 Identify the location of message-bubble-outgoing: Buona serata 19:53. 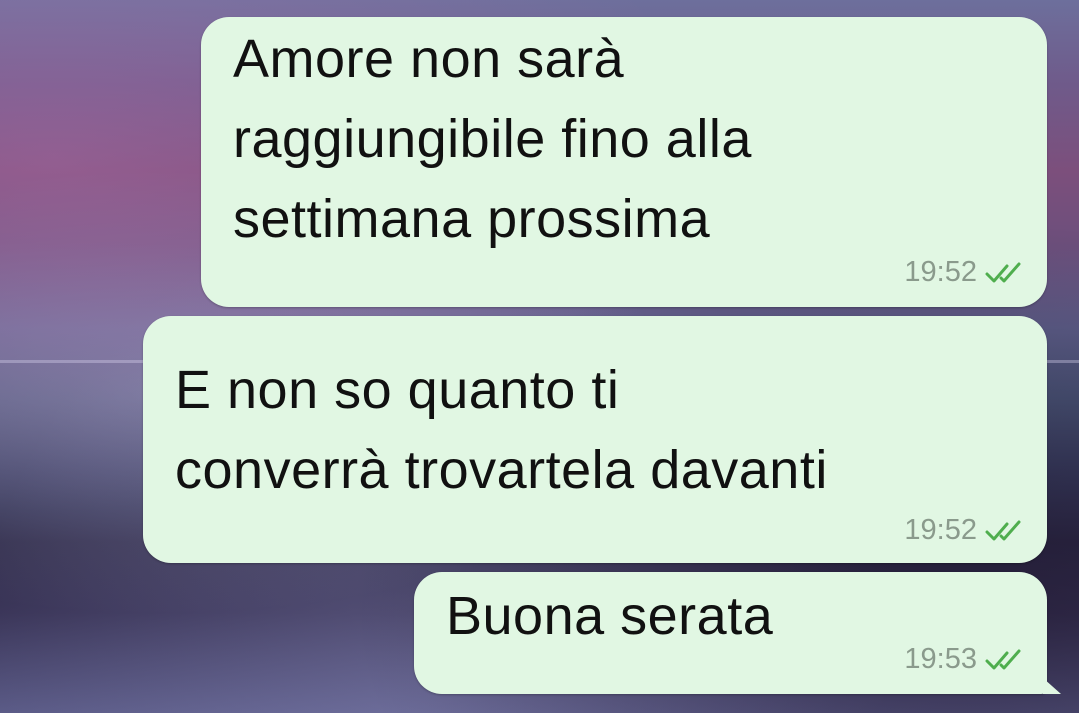
(737, 633).